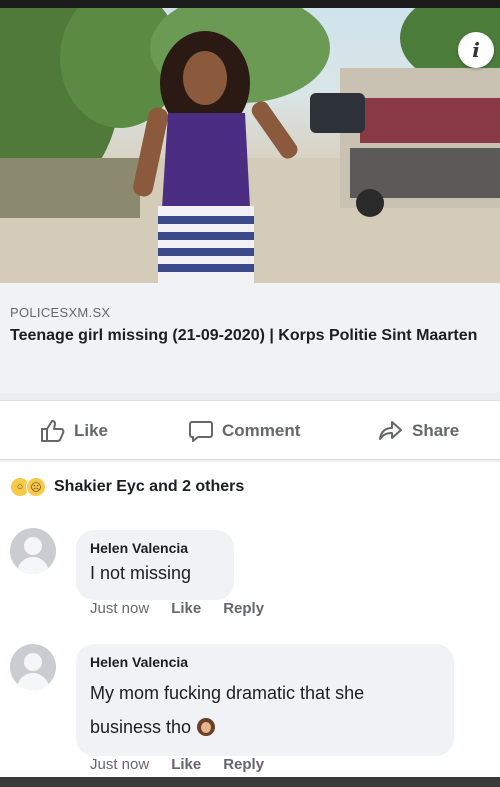 The image size is (500, 787). What do you see at coordinates (250, 487) in the screenshot?
I see `reactions-summary: ○ ☹ Shakier Eyc and 2 others` at bounding box center [250, 487].